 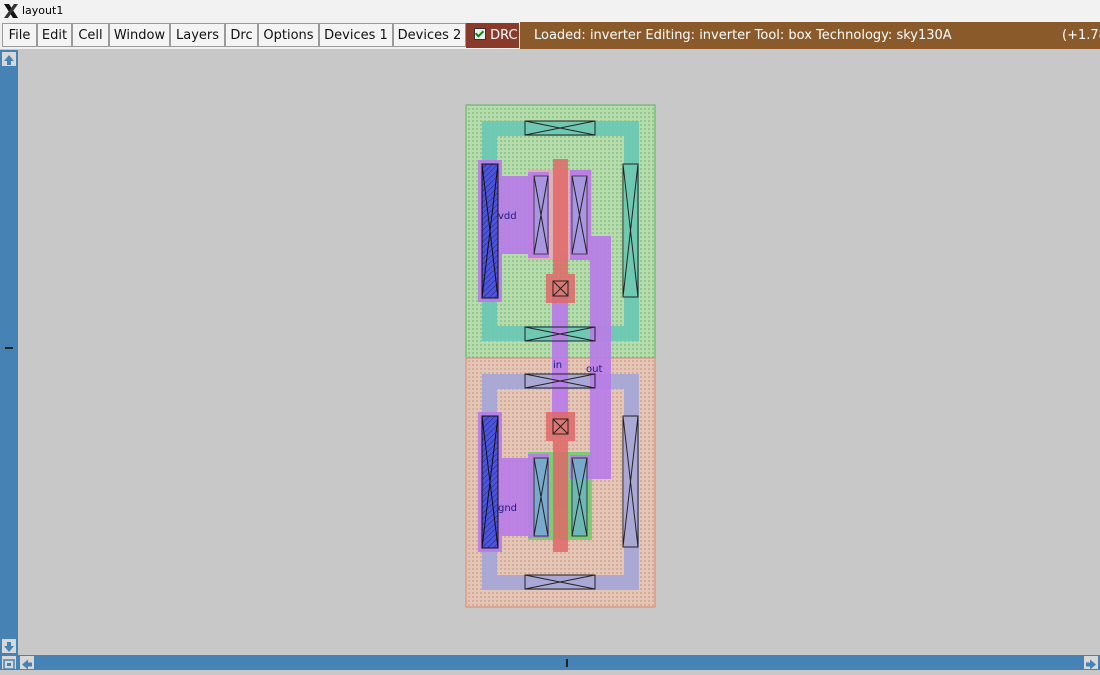 What do you see at coordinates (54, 35) in the screenshot?
I see `menu-edit: Edit` at bounding box center [54, 35].